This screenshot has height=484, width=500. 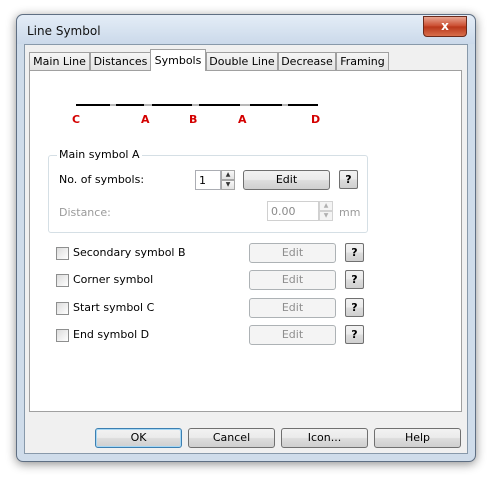 What do you see at coordinates (129, 252) in the screenshot?
I see `secondary-symbol-label: Secondary symbol B` at bounding box center [129, 252].